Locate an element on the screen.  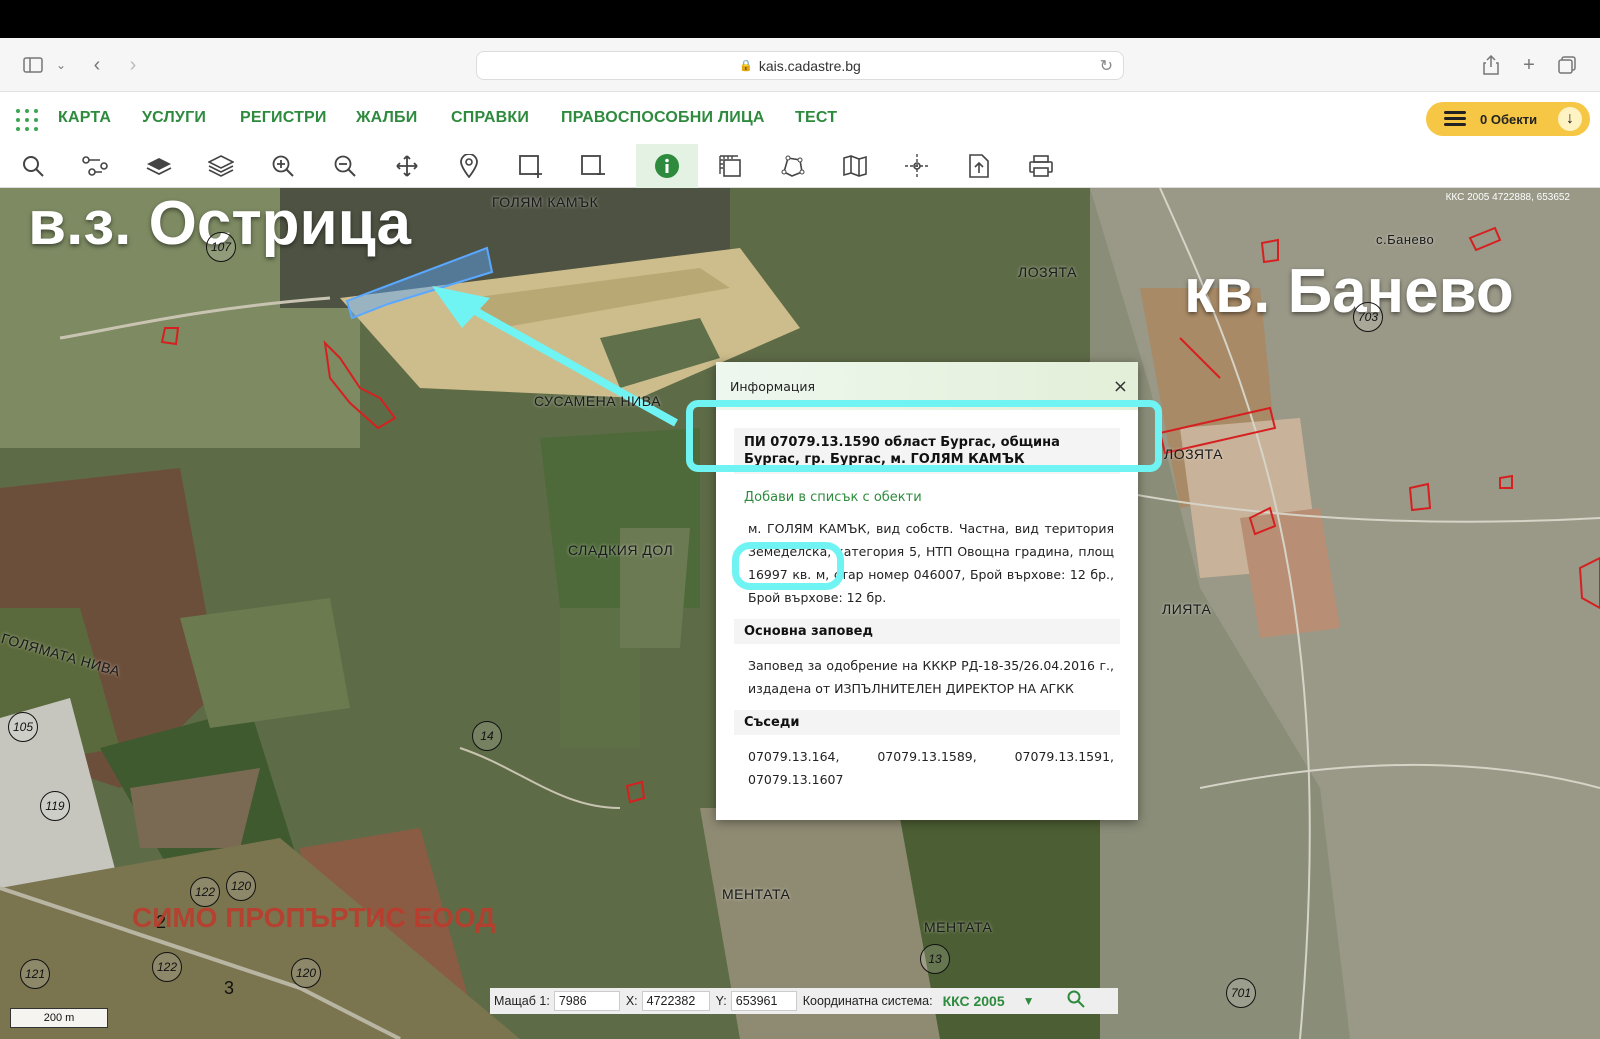
road-number: 13 is located at coordinates (935, 959).